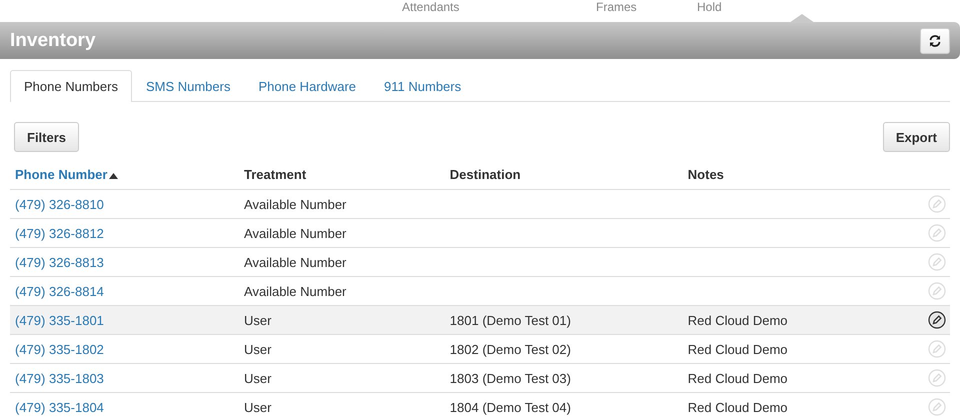  Describe the element at coordinates (59, 349) in the screenshot. I see `phone-number-link: (479) 335-1802` at that location.